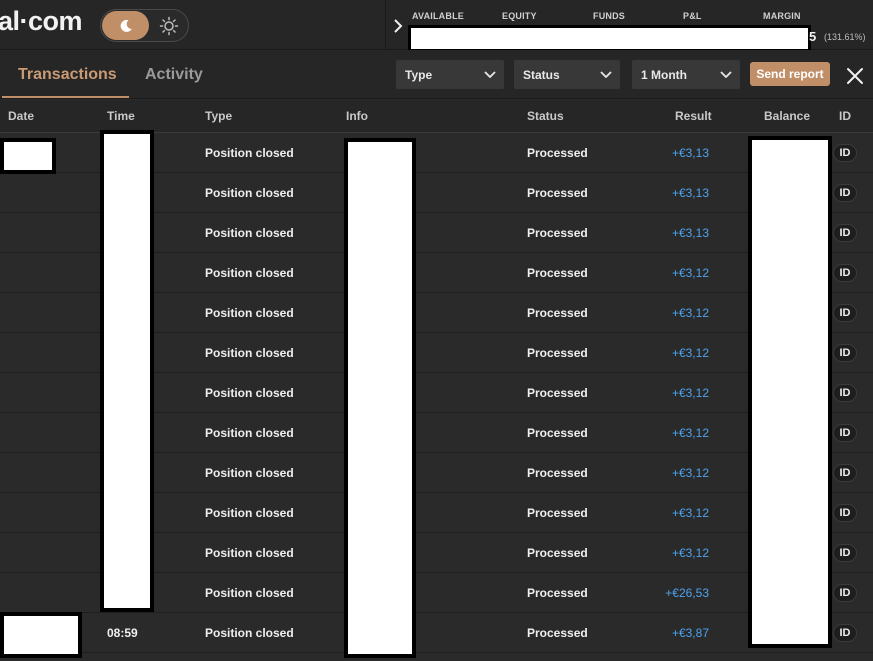 This screenshot has width=873, height=661. Describe the element at coordinates (65, 97) in the screenshot. I see `active-tab-indicator` at that location.